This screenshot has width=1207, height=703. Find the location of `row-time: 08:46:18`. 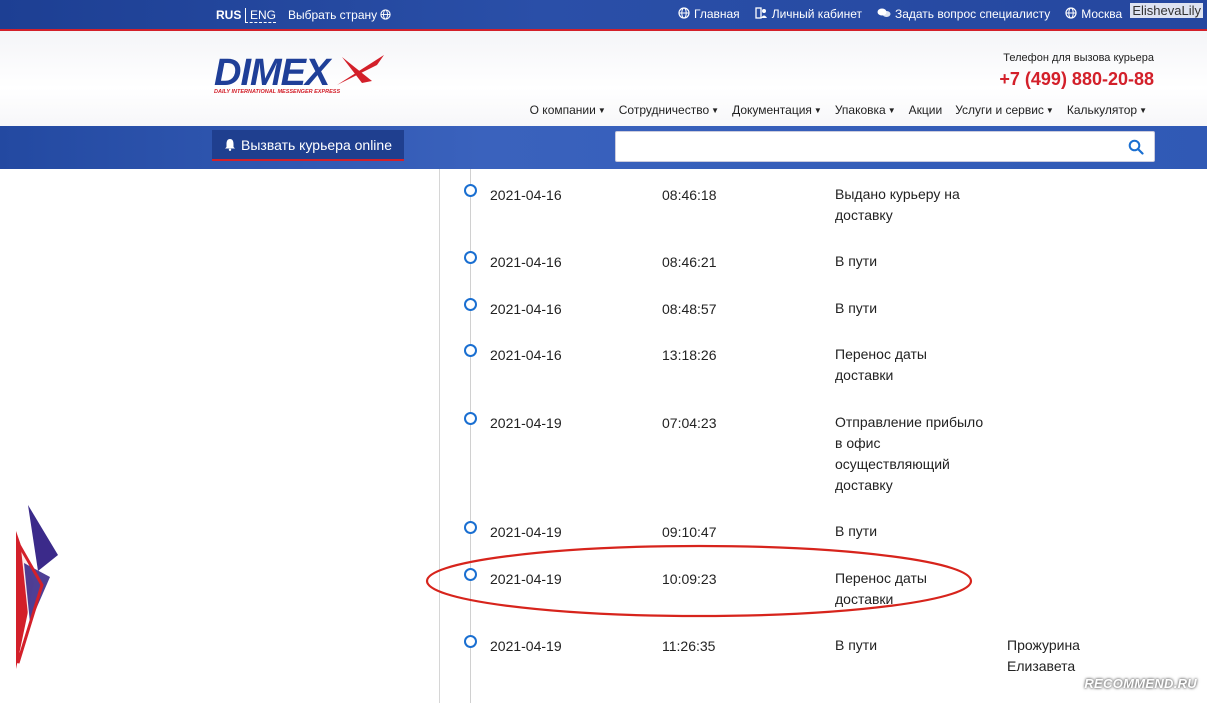

row-time: 08:46:18 is located at coordinates (689, 195).